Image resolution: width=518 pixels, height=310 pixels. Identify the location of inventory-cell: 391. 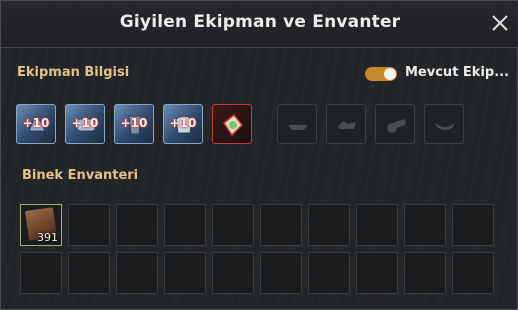
(41, 225).